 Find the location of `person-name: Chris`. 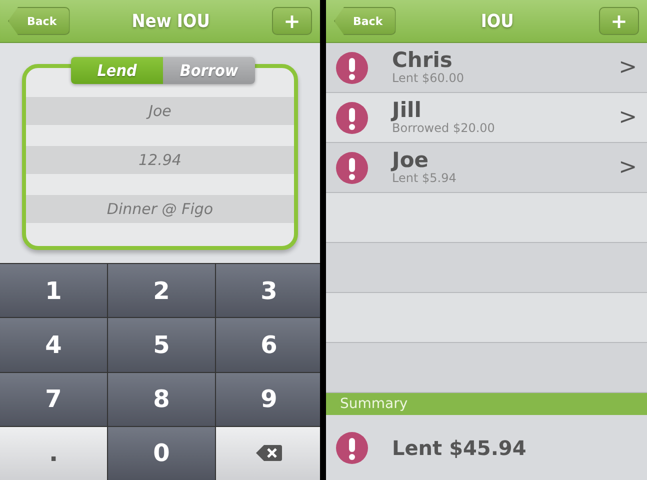

person-name: Chris is located at coordinates (423, 60).